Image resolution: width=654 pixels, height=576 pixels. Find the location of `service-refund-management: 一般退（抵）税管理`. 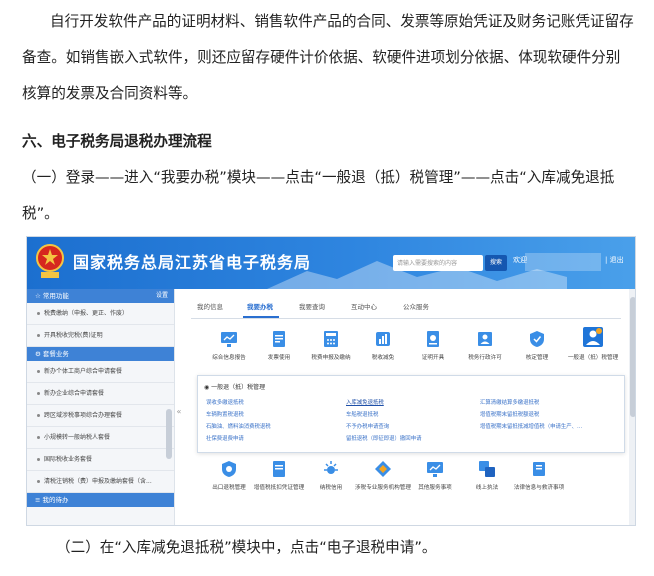

service-refund-management: 一般退（抵）税管理 is located at coordinates (593, 343).